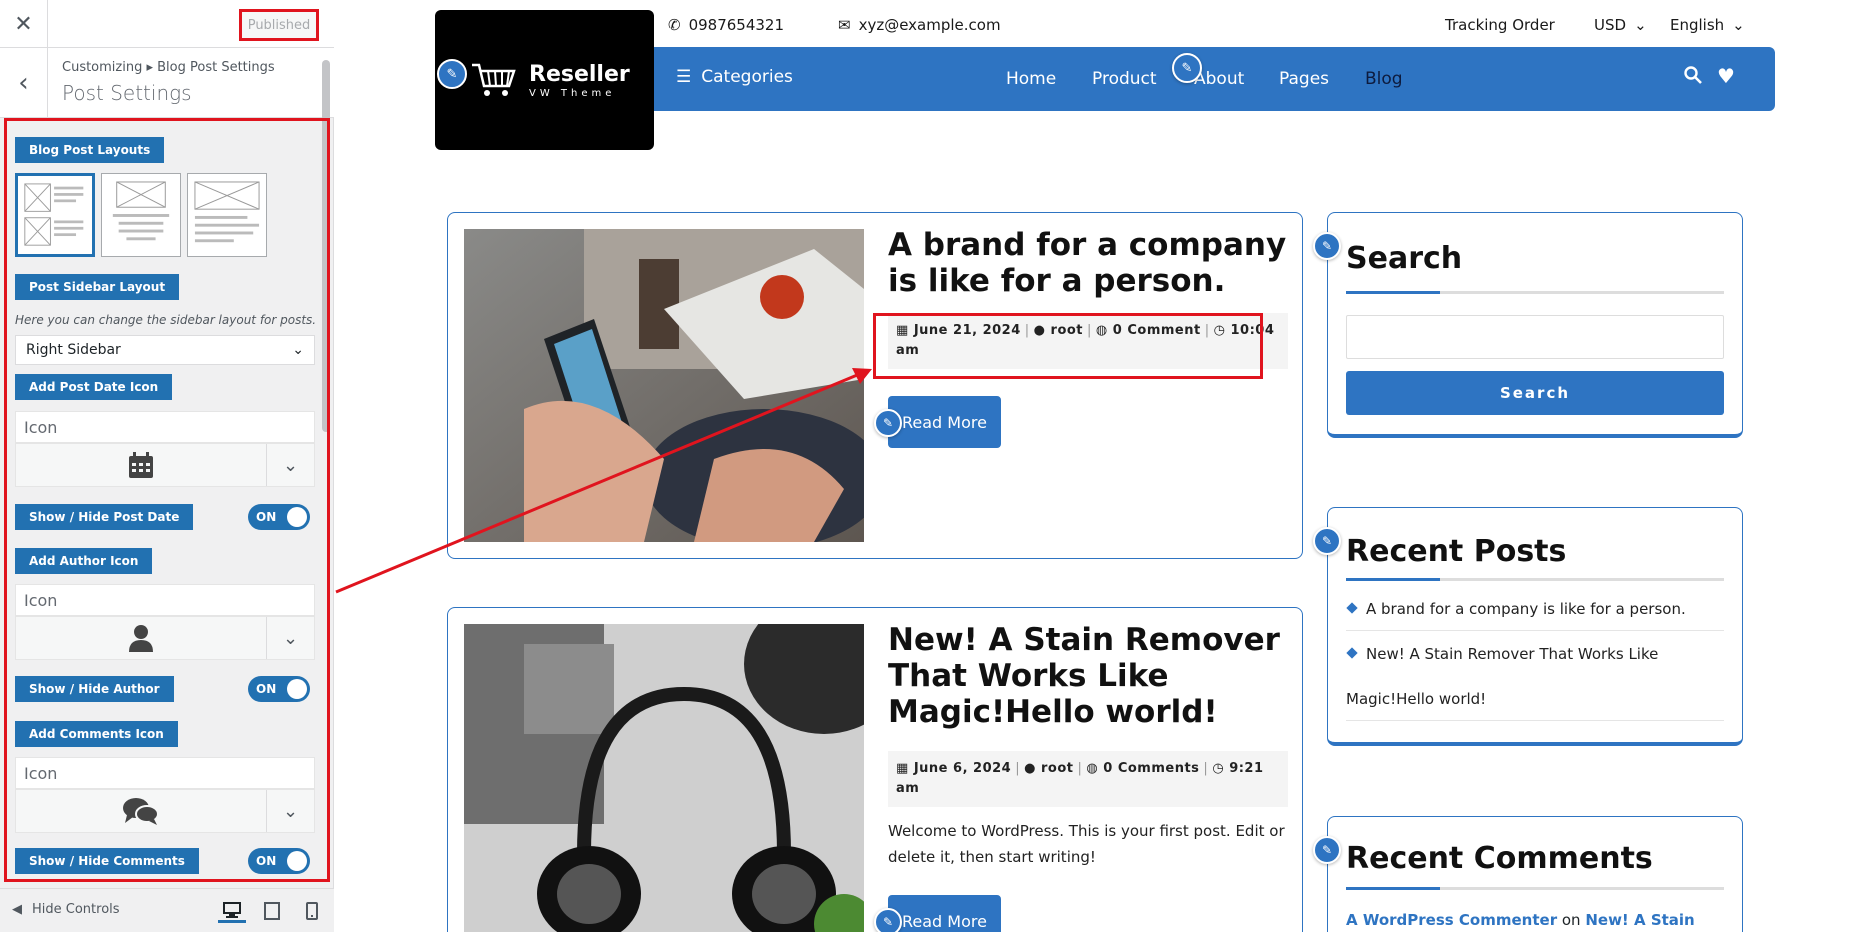 Image resolution: width=1868 pixels, height=932 pixels. Describe the element at coordinates (1031, 79) in the screenshot. I see `nav-home: Home` at that location.